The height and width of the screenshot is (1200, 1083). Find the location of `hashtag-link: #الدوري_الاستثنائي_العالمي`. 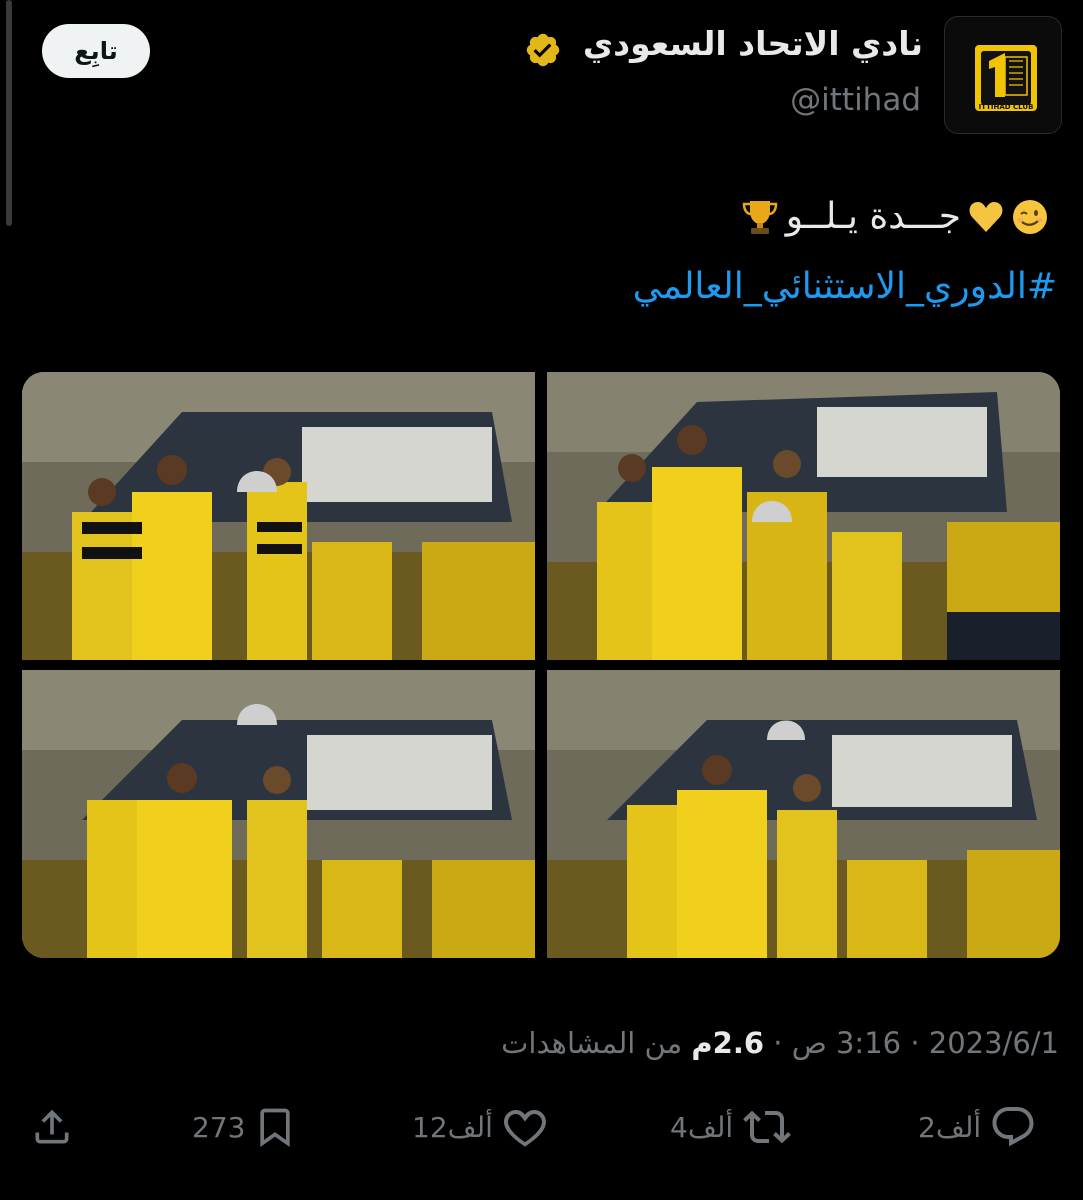

hashtag-link: #الدوري_الاستثنائي_العالمي is located at coordinates (845, 286).